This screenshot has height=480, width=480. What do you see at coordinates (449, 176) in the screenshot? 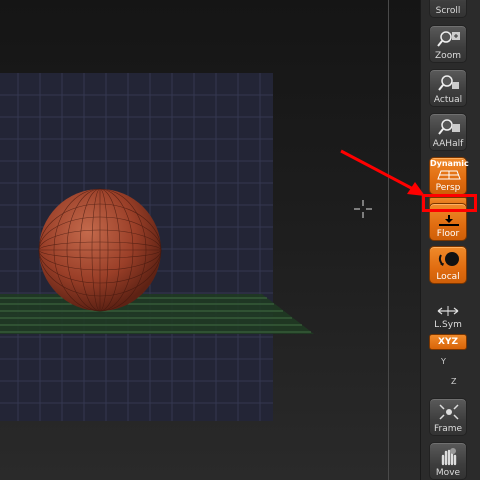
I see `persp-button: Dynamic Persp` at bounding box center [449, 176].